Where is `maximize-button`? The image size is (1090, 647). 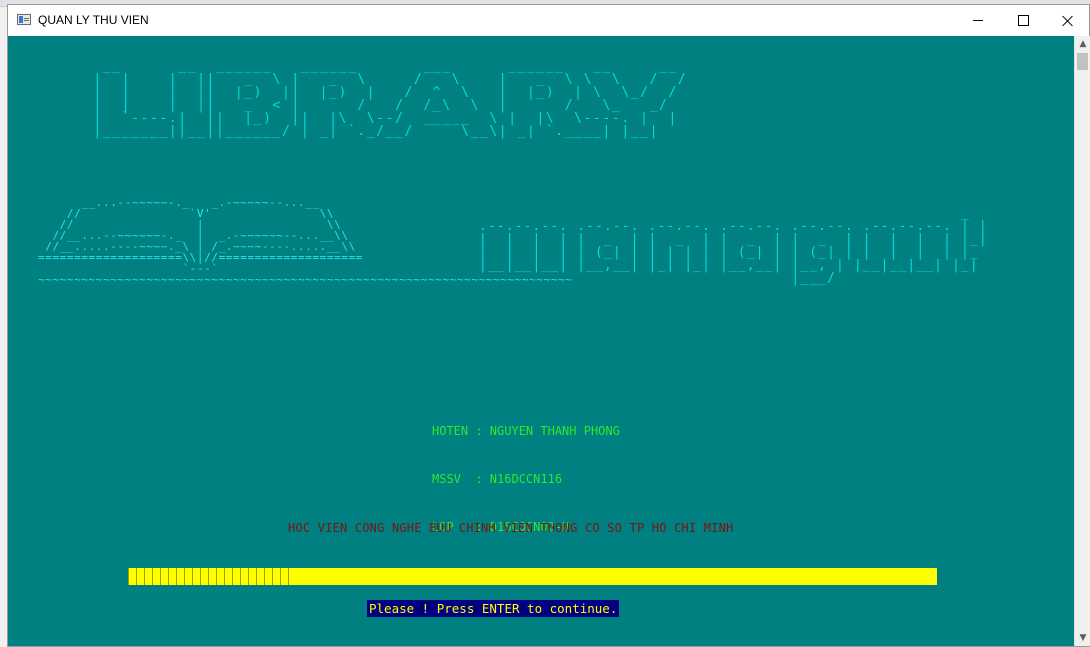
maximize-button is located at coordinates (1023, 20).